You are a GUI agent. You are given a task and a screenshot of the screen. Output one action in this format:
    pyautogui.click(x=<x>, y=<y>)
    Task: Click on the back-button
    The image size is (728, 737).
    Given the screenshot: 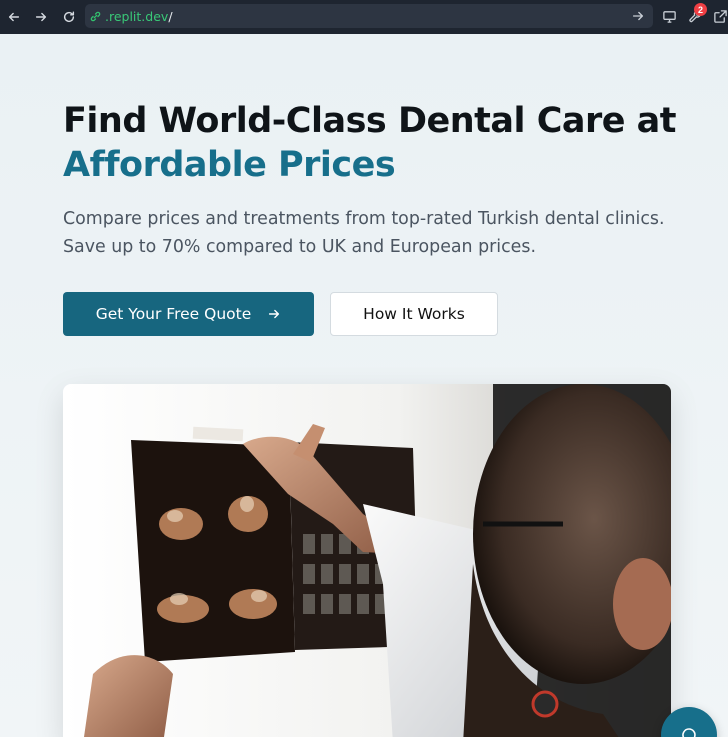 What is the action you would take?
    pyautogui.click(x=14, y=17)
    